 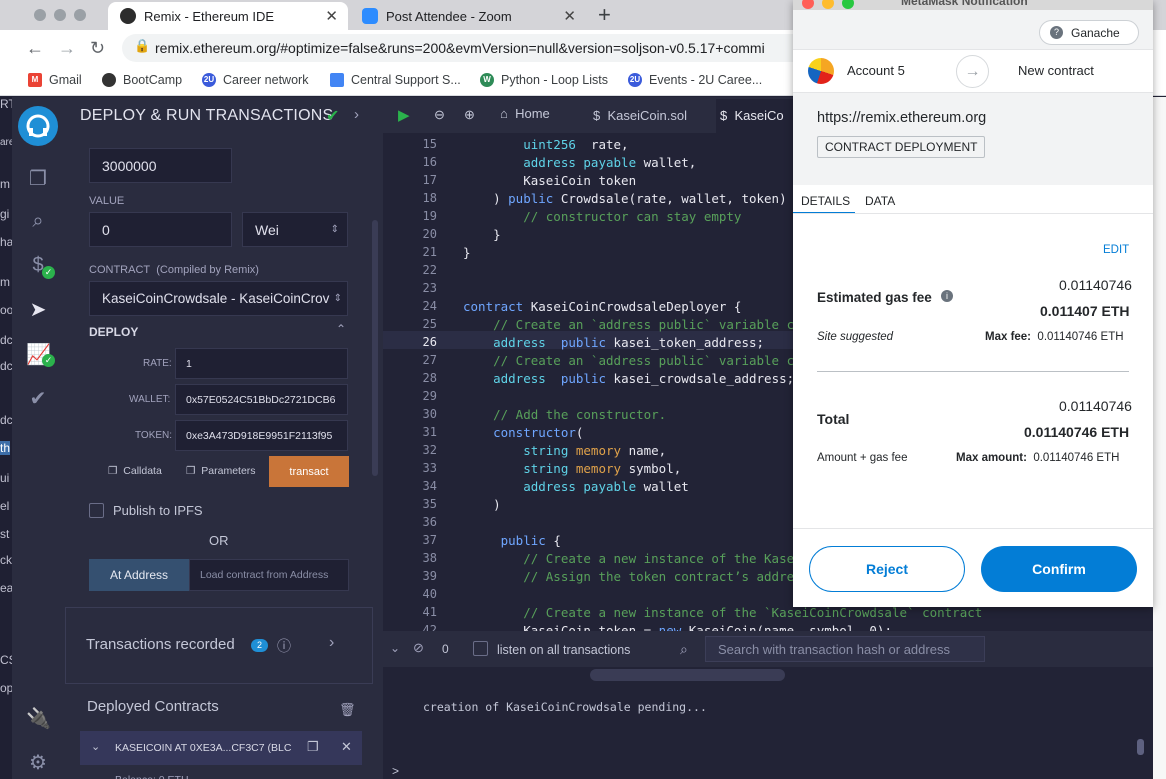 I want to click on confirm-button: Confirm, so click(x=1059, y=569).